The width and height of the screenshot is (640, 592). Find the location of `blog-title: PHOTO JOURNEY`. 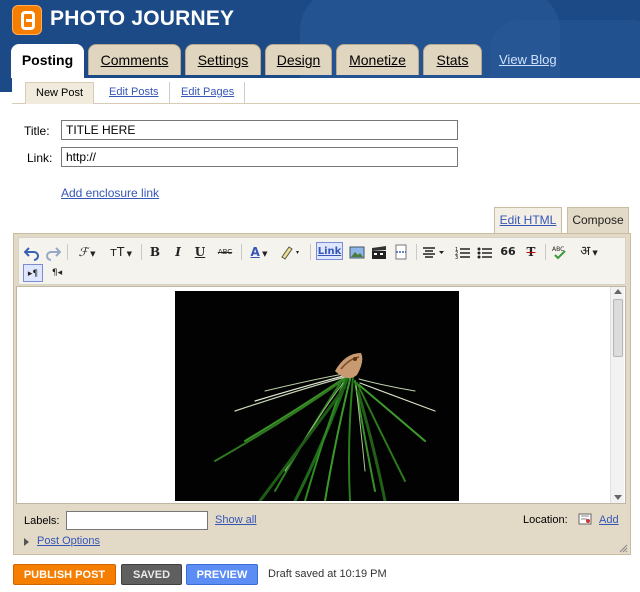

blog-title: PHOTO JOURNEY is located at coordinates (142, 19).